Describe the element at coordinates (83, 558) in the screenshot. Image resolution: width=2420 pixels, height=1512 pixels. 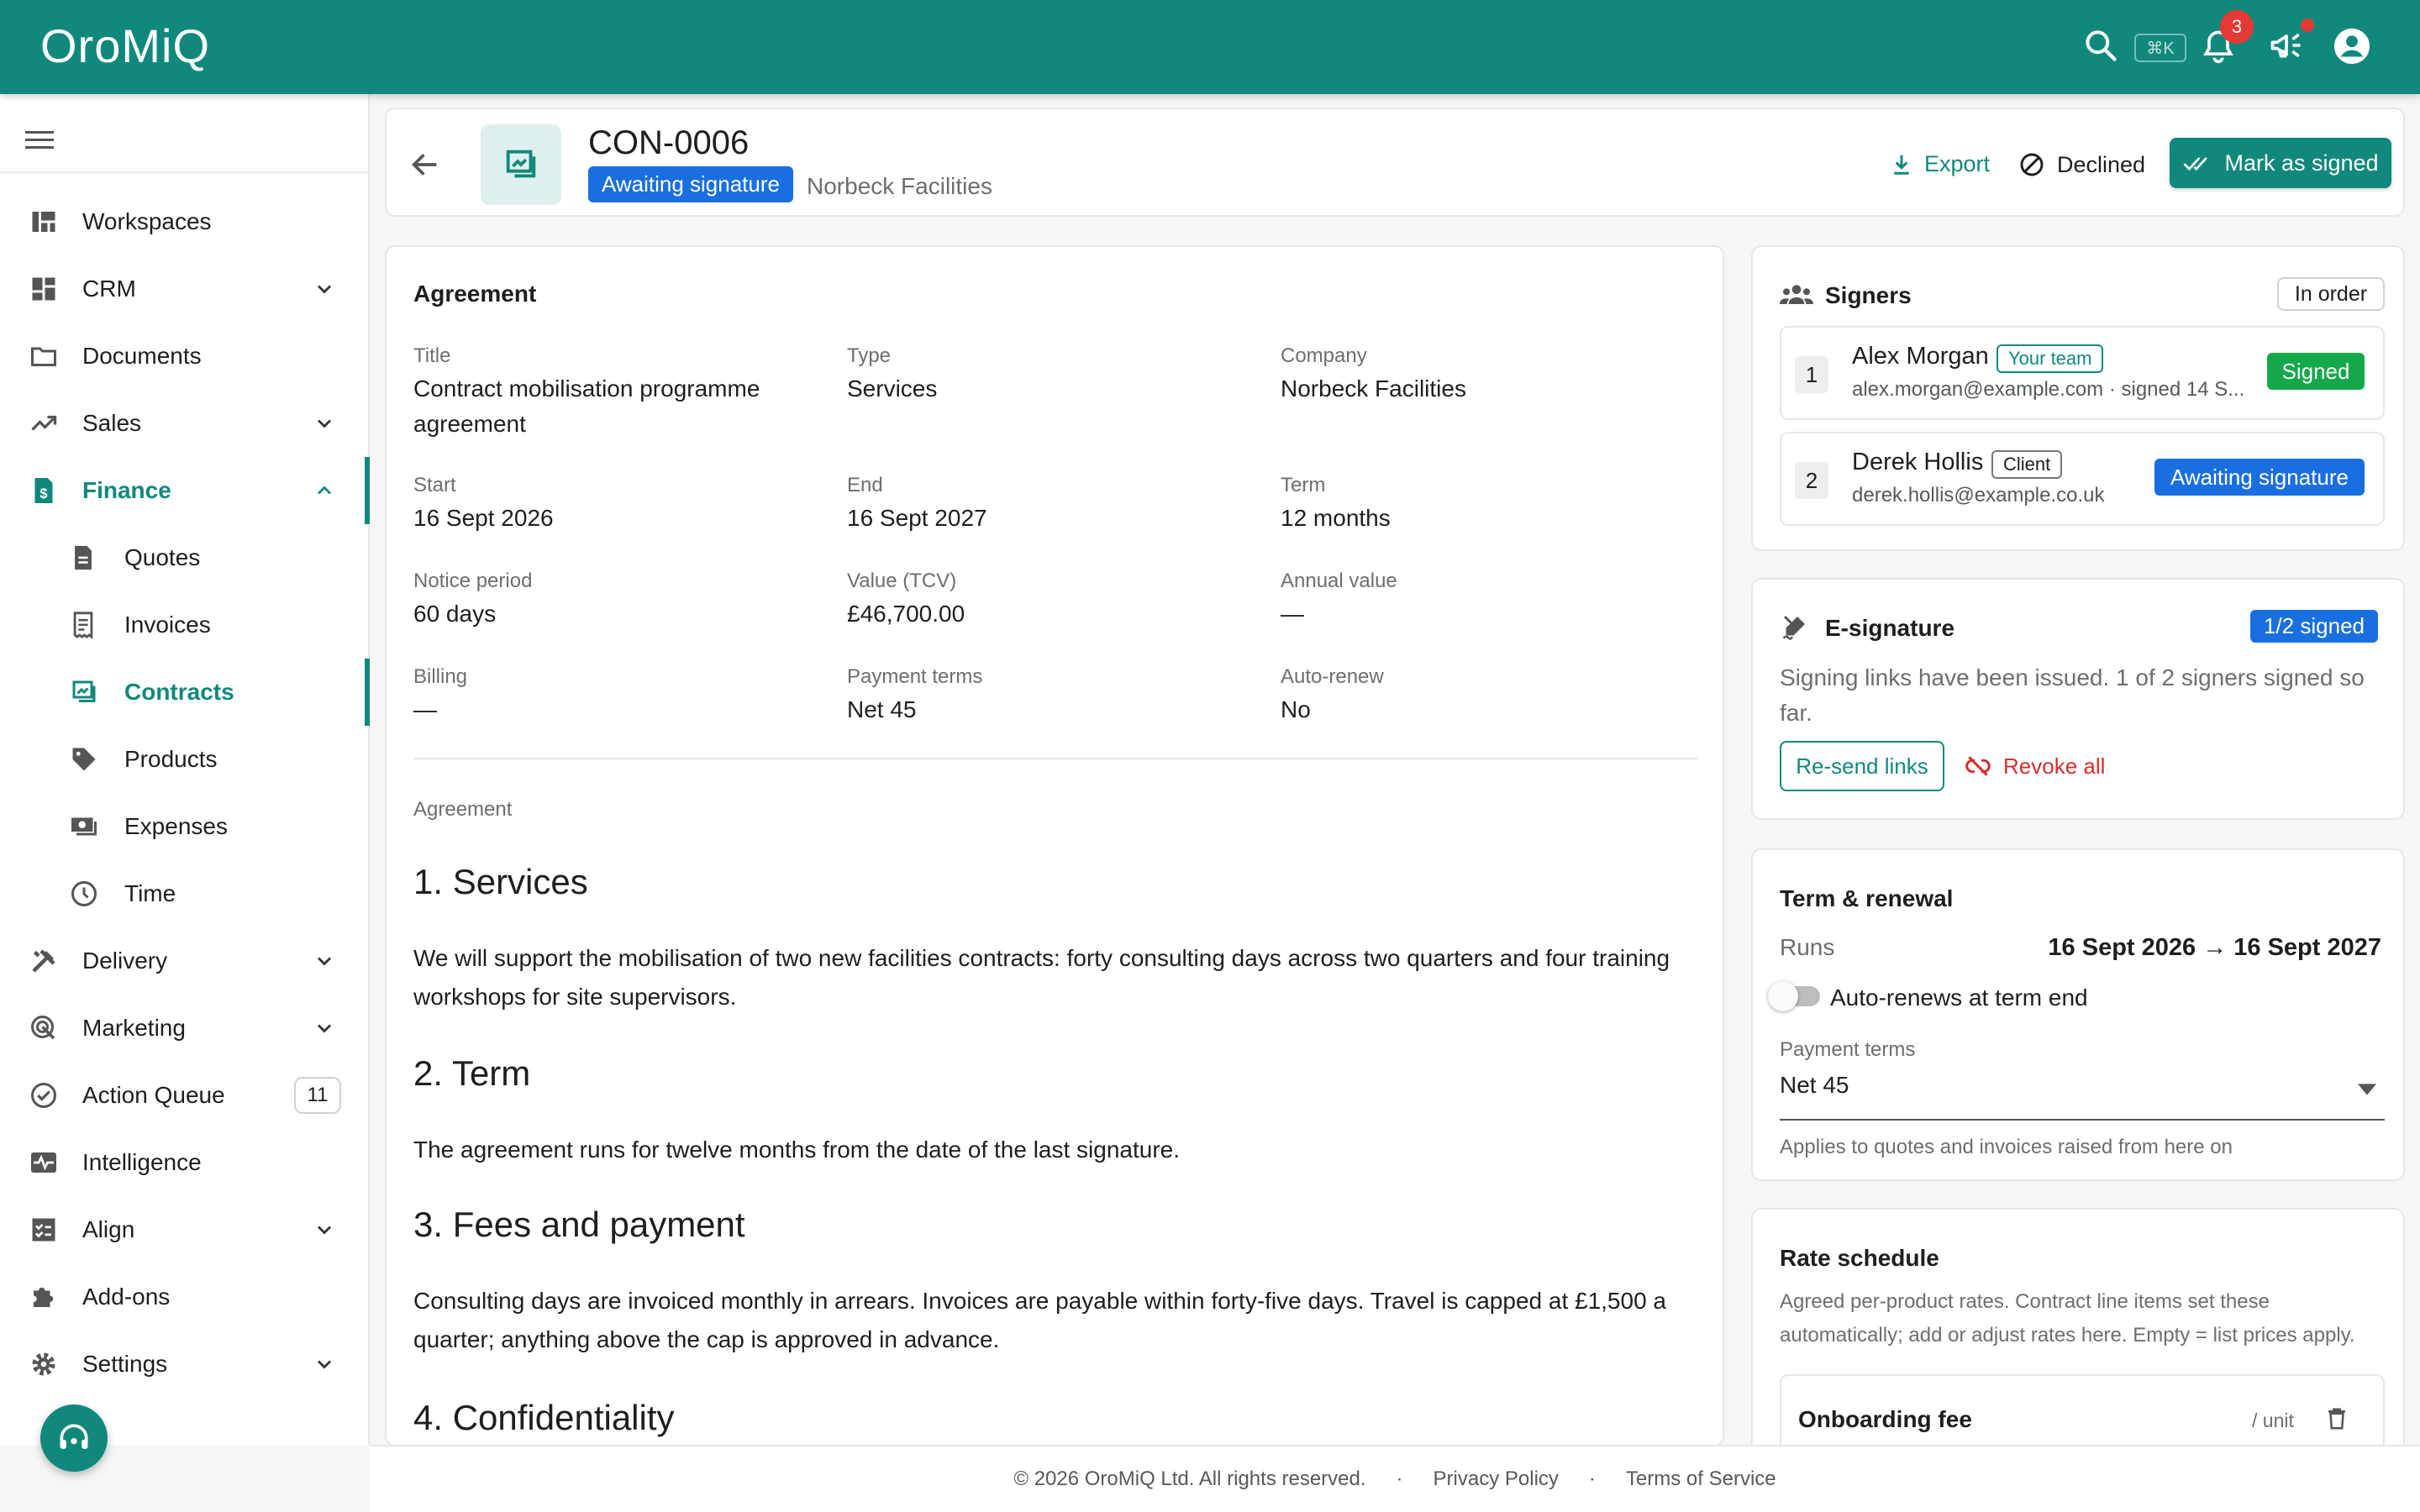
I see `quote-document-icon` at that location.